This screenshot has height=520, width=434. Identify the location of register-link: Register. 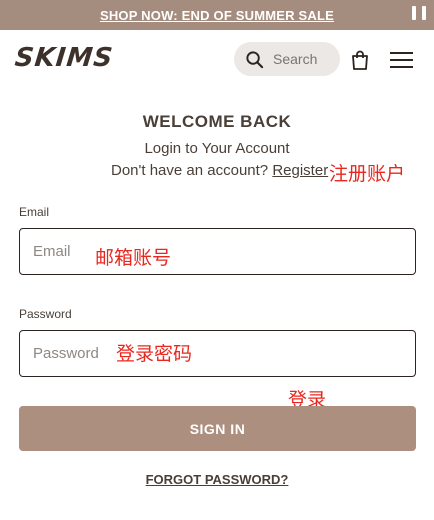
(300, 170).